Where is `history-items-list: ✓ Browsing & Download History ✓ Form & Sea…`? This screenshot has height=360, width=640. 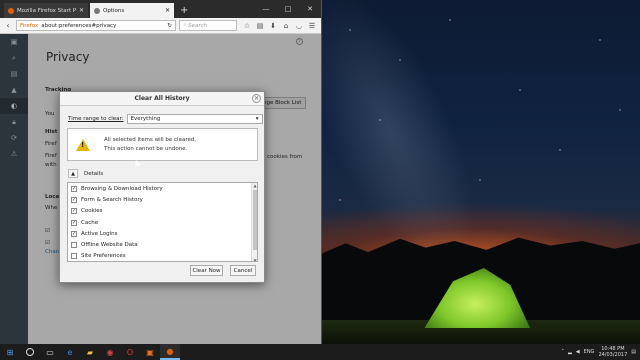 history-items-list: ✓ Browsing & Download History ✓ Form & Sea… is located at coordinates (162, 222).